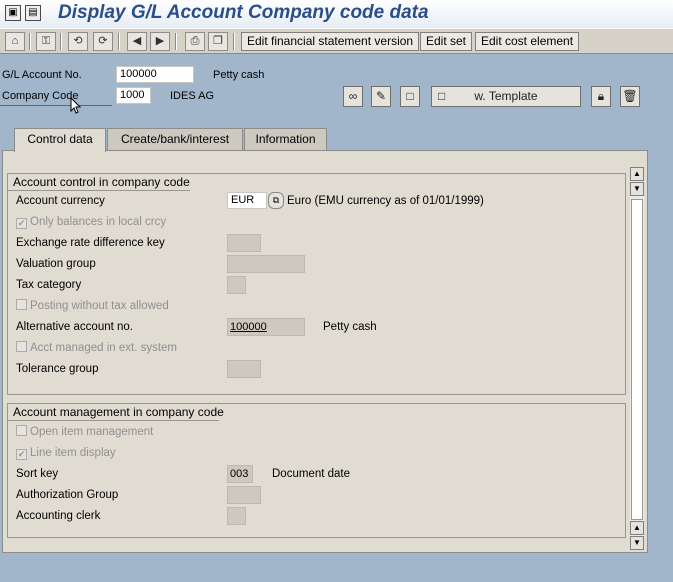  I want to click on tab-create-bank-interest: Create/bank/interest, so click(175, 139).